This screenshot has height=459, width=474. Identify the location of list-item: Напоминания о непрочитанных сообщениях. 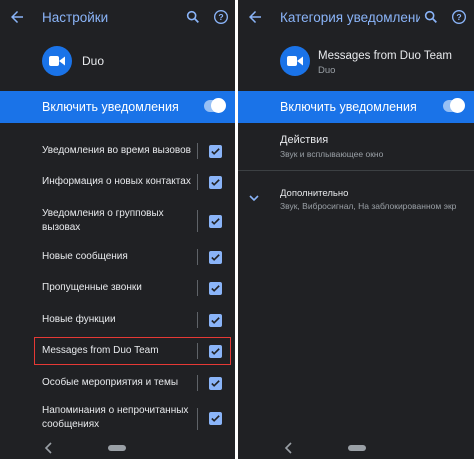
(117, 419).